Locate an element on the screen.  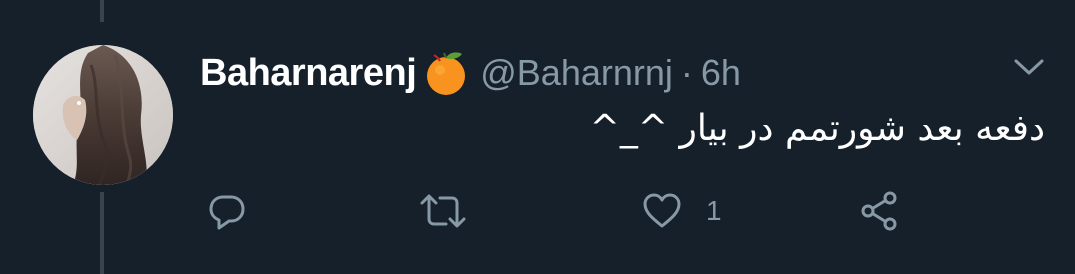
chevron-down-icon is located at coordinates (1029, 67).